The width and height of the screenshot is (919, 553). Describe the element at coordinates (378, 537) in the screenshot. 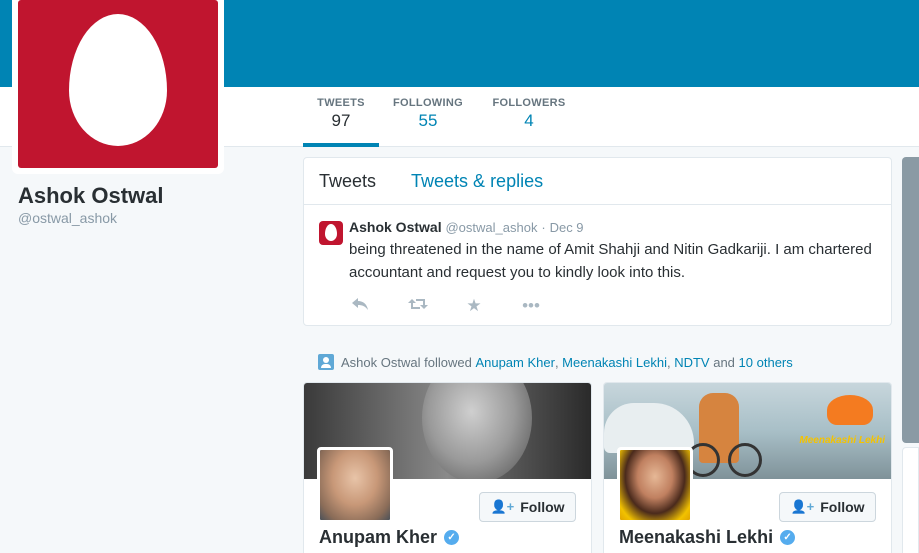

I see `user-name: Anupam Kher` at that location.